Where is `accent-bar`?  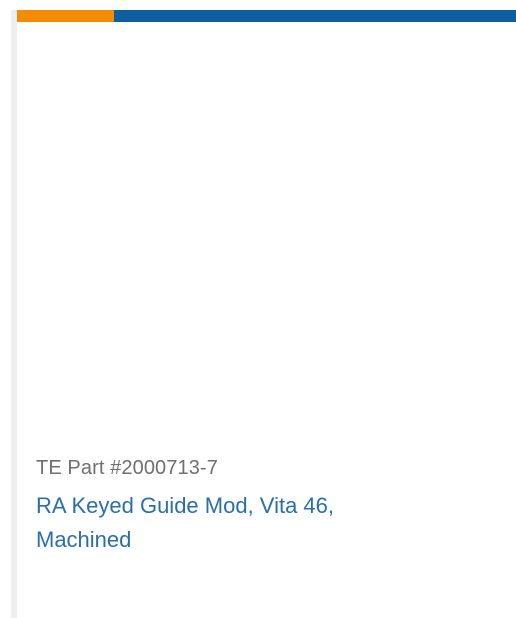
accent-bar is located at coordinates (266, 16).